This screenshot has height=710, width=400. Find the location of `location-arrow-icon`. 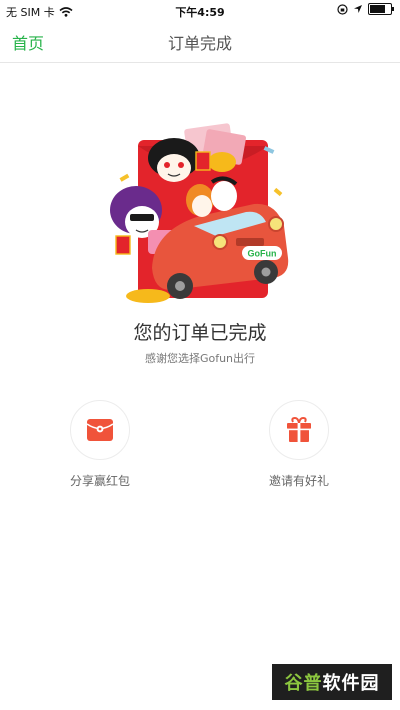

location-arrow-icon is located at coordinates (358, 9).